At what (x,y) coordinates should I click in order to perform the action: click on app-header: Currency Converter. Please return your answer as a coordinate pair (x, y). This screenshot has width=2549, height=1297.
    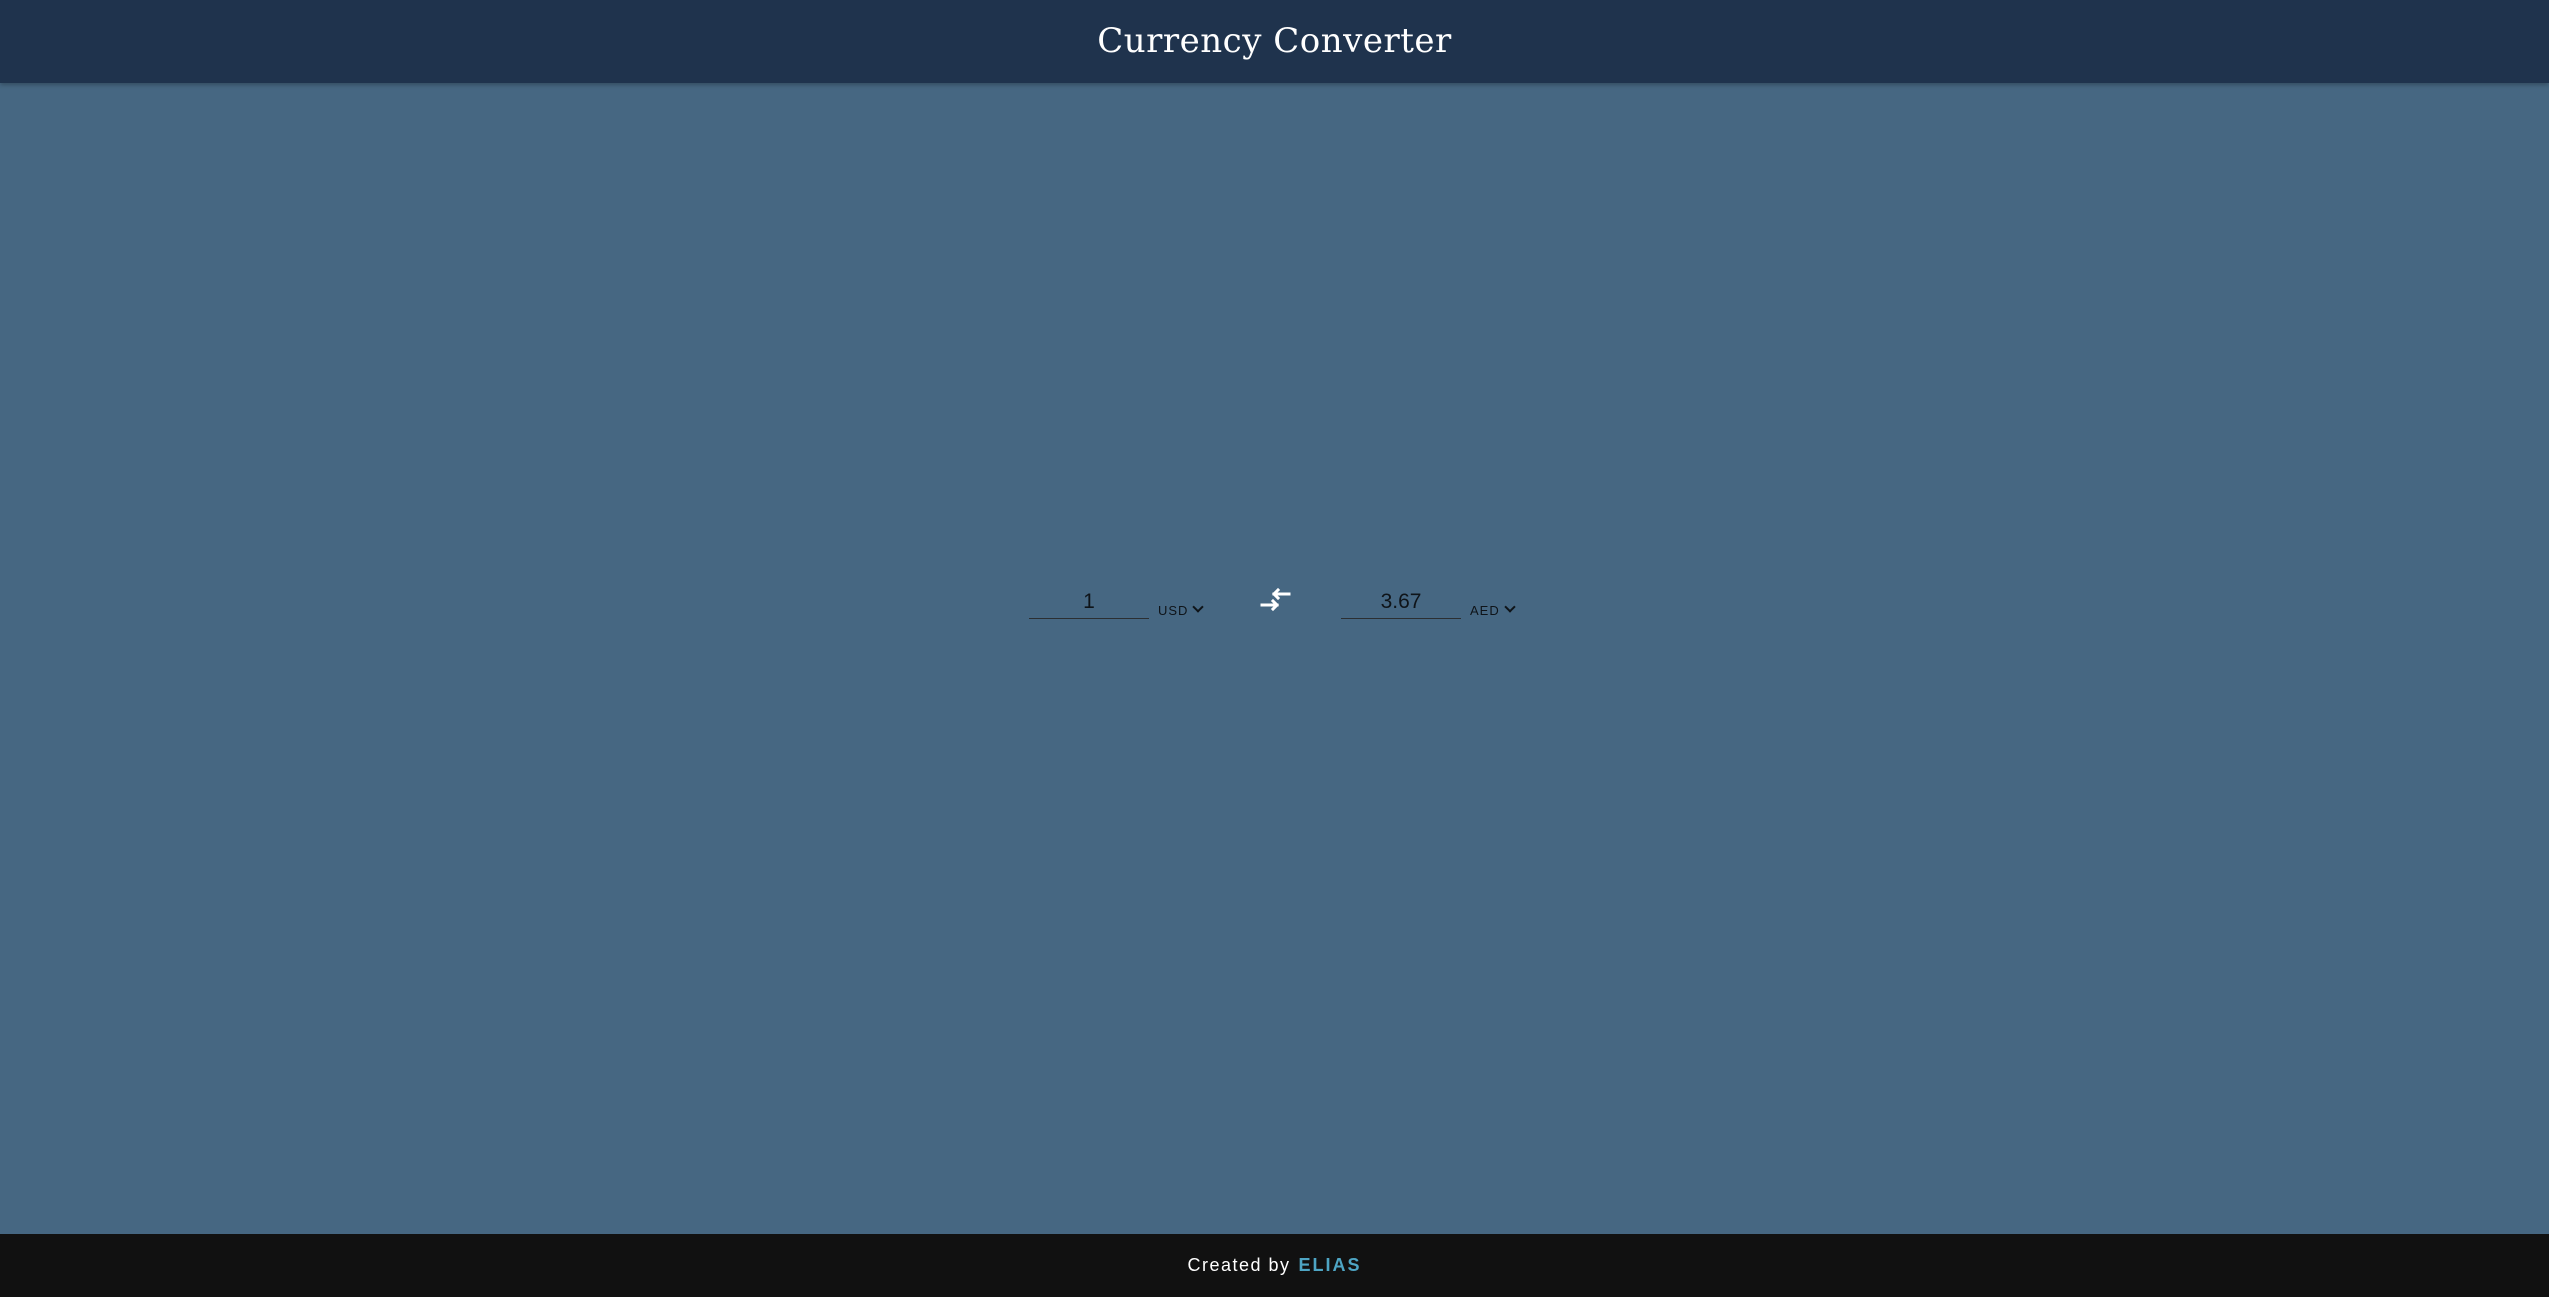
    Looking at the image, I should click on (1274, 41).